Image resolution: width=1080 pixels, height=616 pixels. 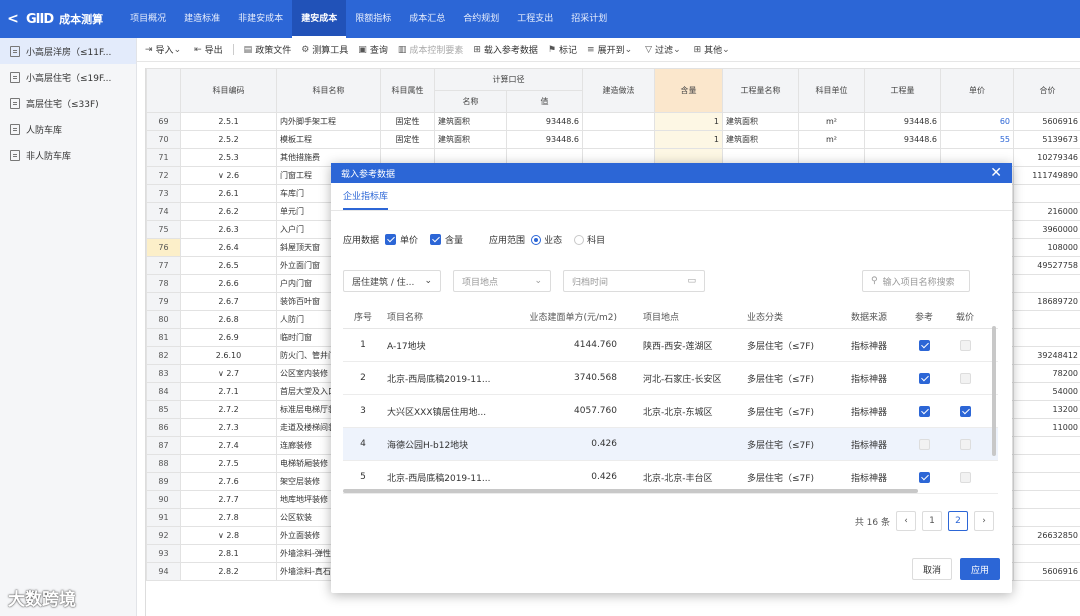 What do you see at coordinates (228, 229) in the screenshot?
I see `subject-code: 2.6.3` at bounding box center [228, 229].